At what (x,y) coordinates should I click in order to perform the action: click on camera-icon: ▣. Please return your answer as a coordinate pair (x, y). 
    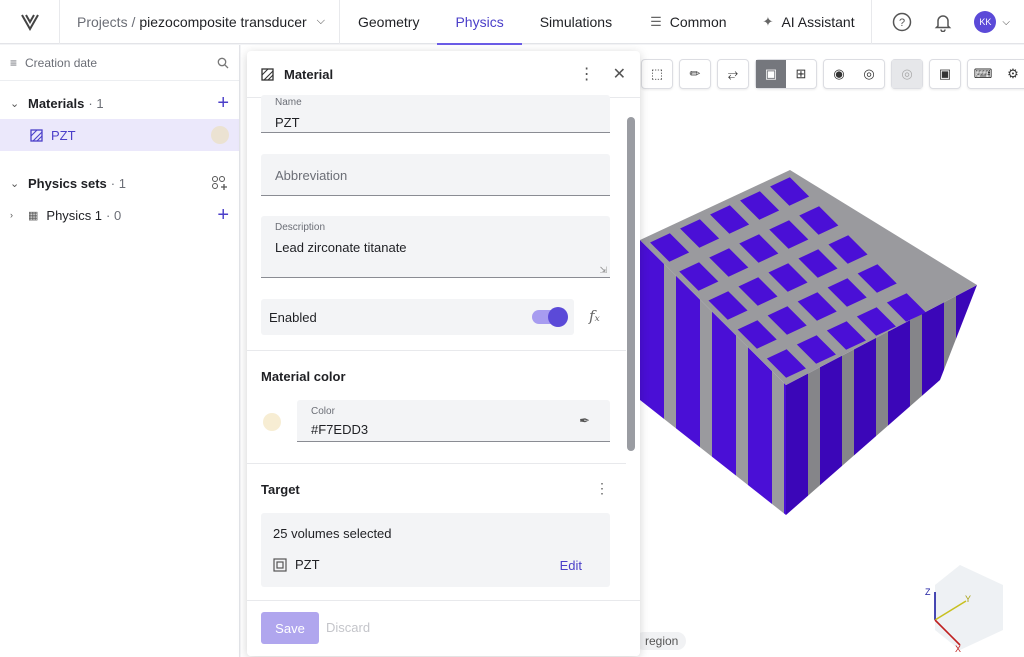
    Looking at the image, I should click on (945, 74).